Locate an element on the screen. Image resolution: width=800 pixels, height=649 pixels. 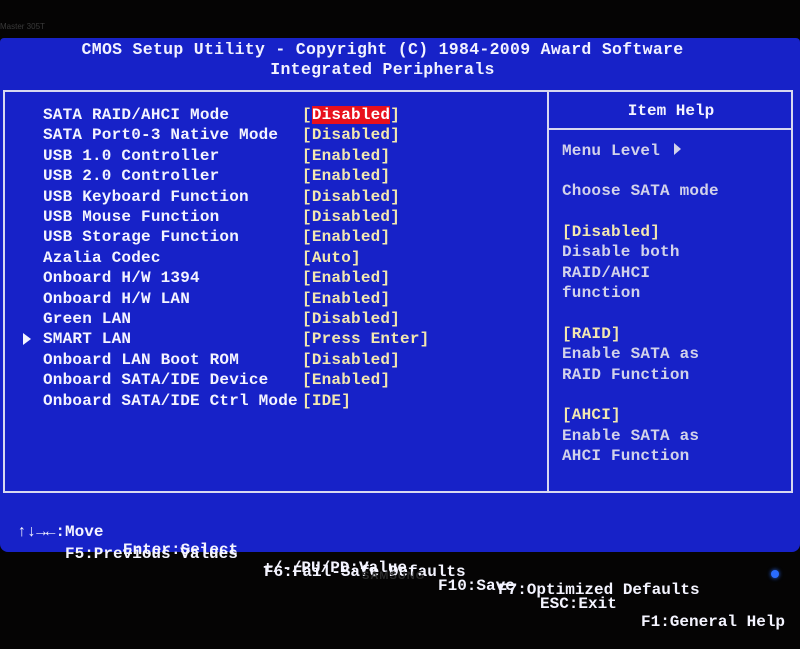
setting-label: USB Storage Function is located at coordinates (141, 237).